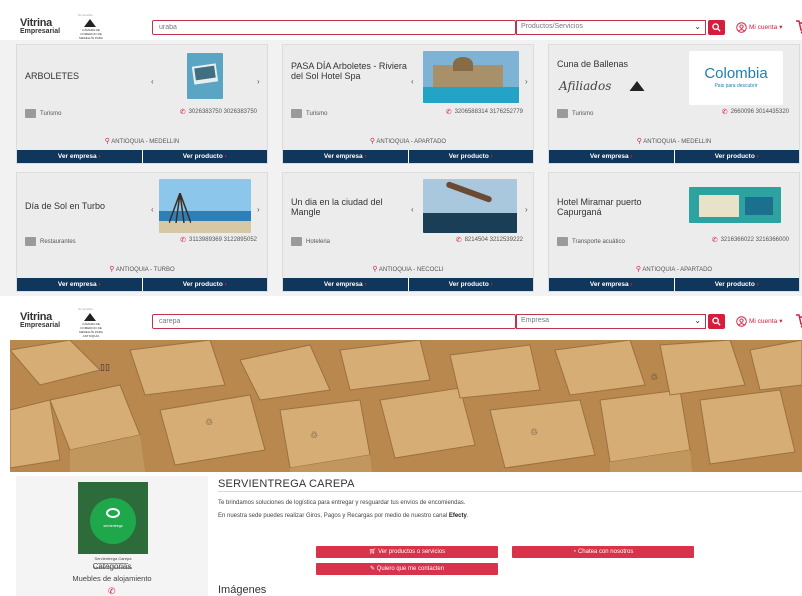  I want to click on card-location: ⚲ ANTIOQUIA - APARTADO, so click(408, 141).